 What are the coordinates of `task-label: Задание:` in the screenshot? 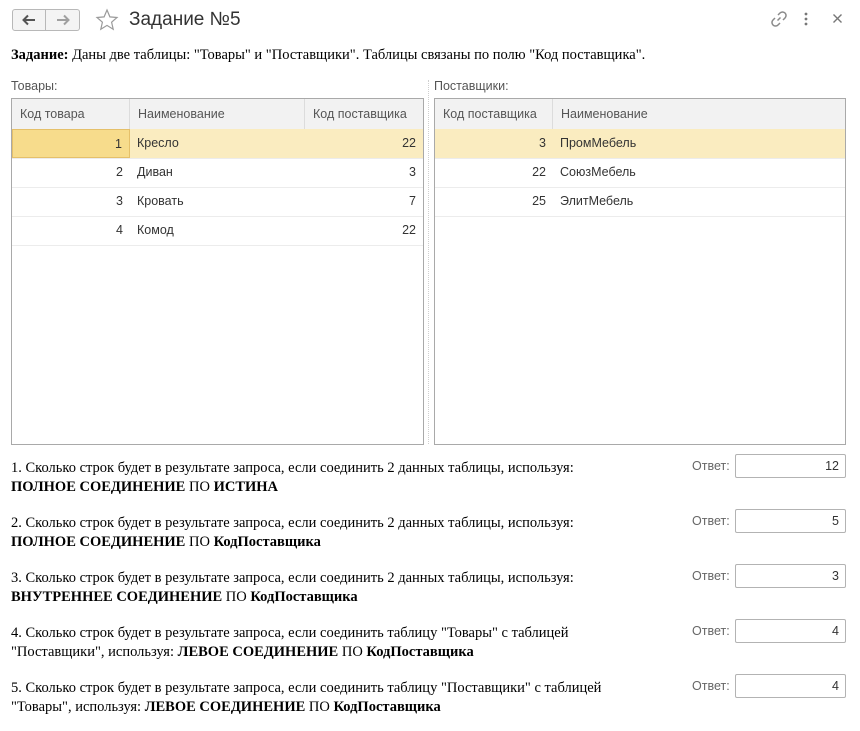 It's located at (40, 55).